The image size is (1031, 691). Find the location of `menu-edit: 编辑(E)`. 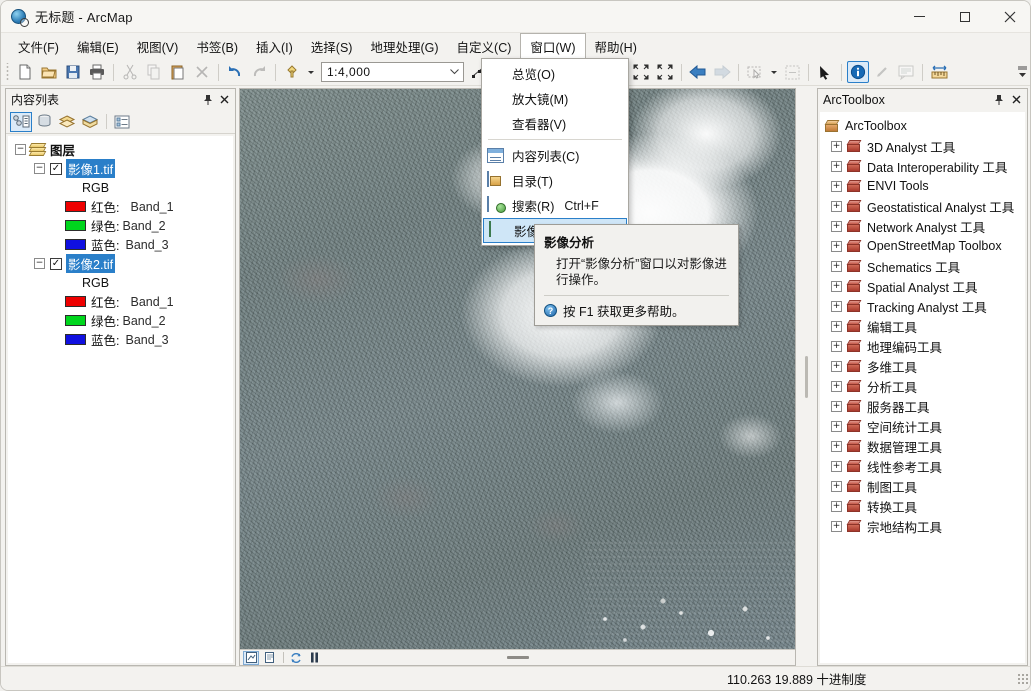

menu-edit: 编辑(E) is located at coordinates (98, 46).